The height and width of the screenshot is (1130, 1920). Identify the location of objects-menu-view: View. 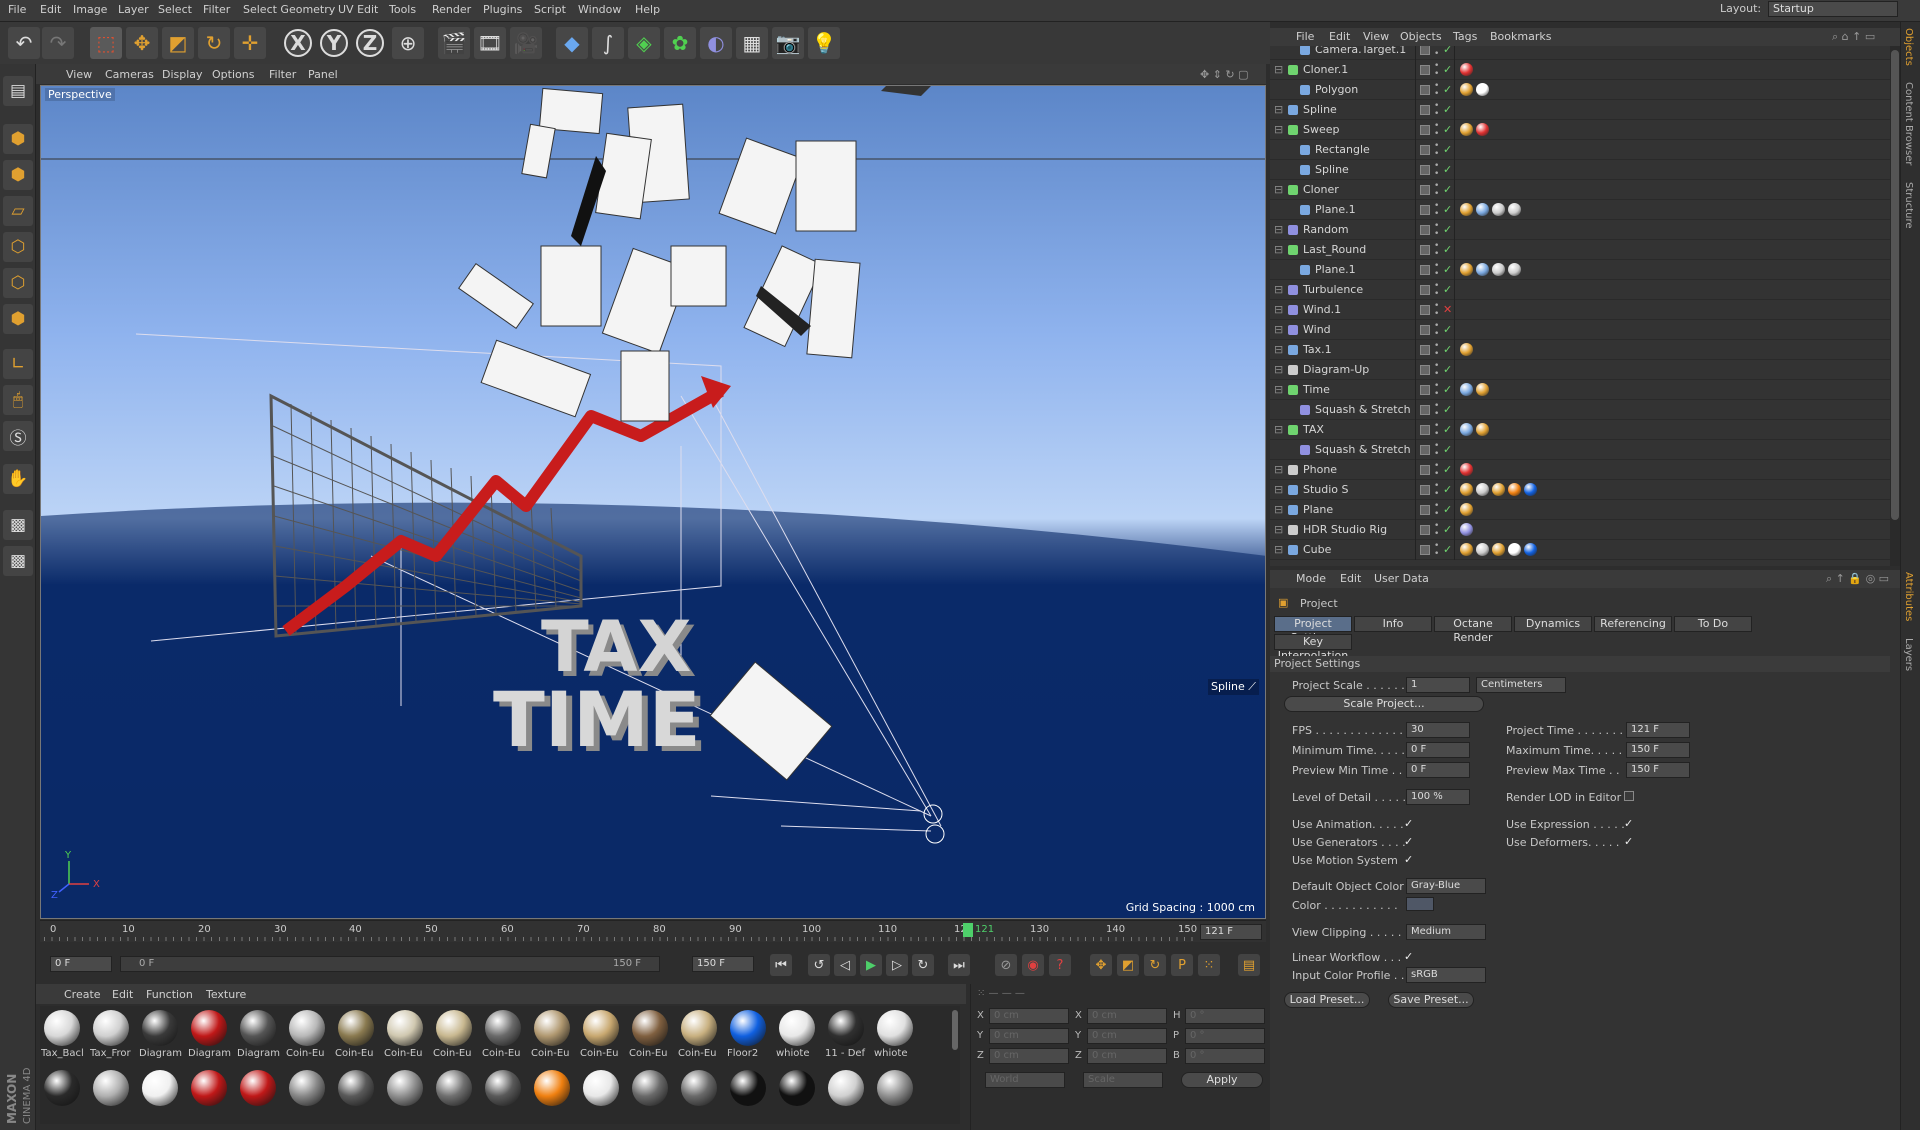
(1376, 36).